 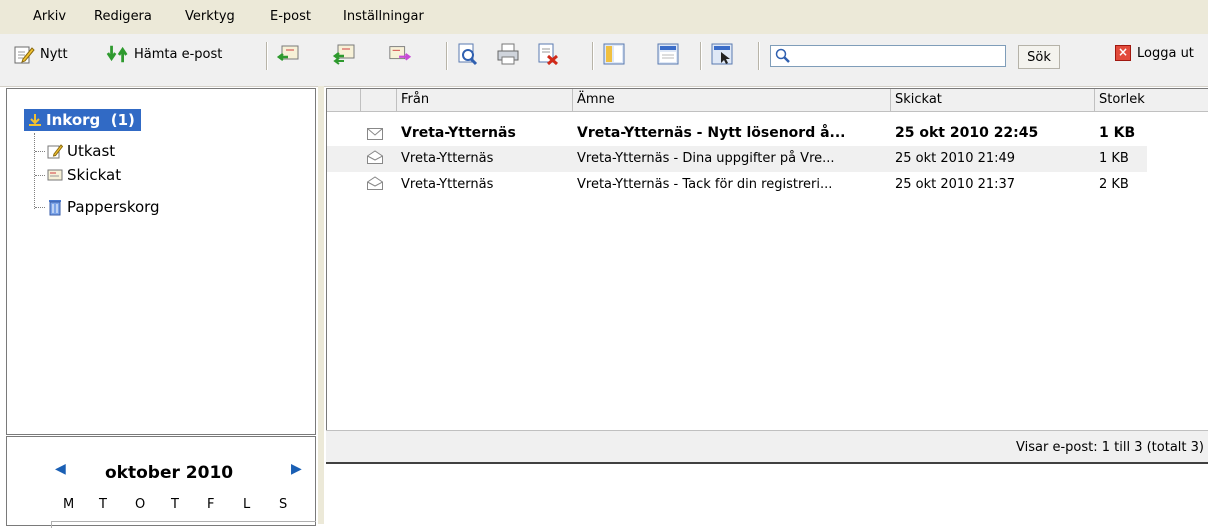 What do you see at coordinates (211, 504) in the screenshot?
I see `weekday: F` at bounding box center [211, 504].